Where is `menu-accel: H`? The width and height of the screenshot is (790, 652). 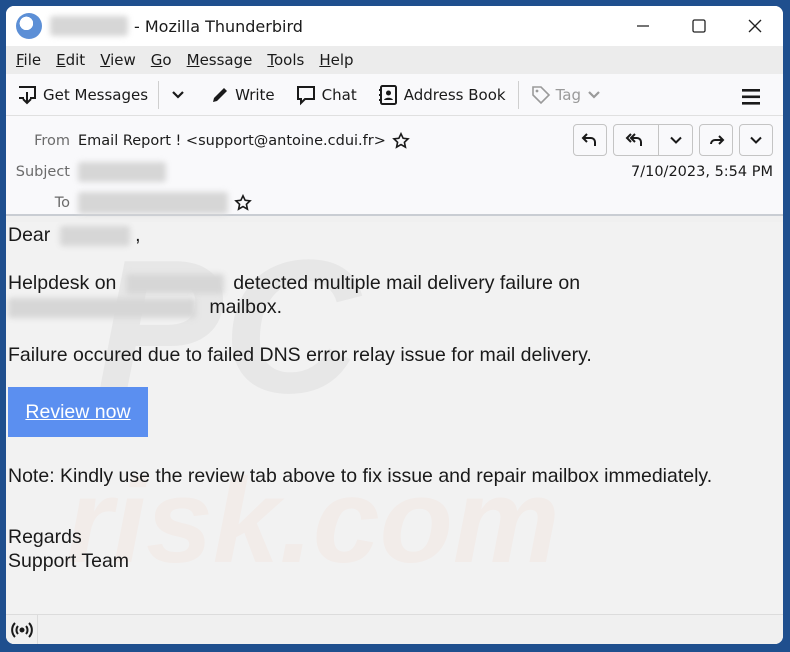 menu-accel: H is located at coordinates (325, 60).